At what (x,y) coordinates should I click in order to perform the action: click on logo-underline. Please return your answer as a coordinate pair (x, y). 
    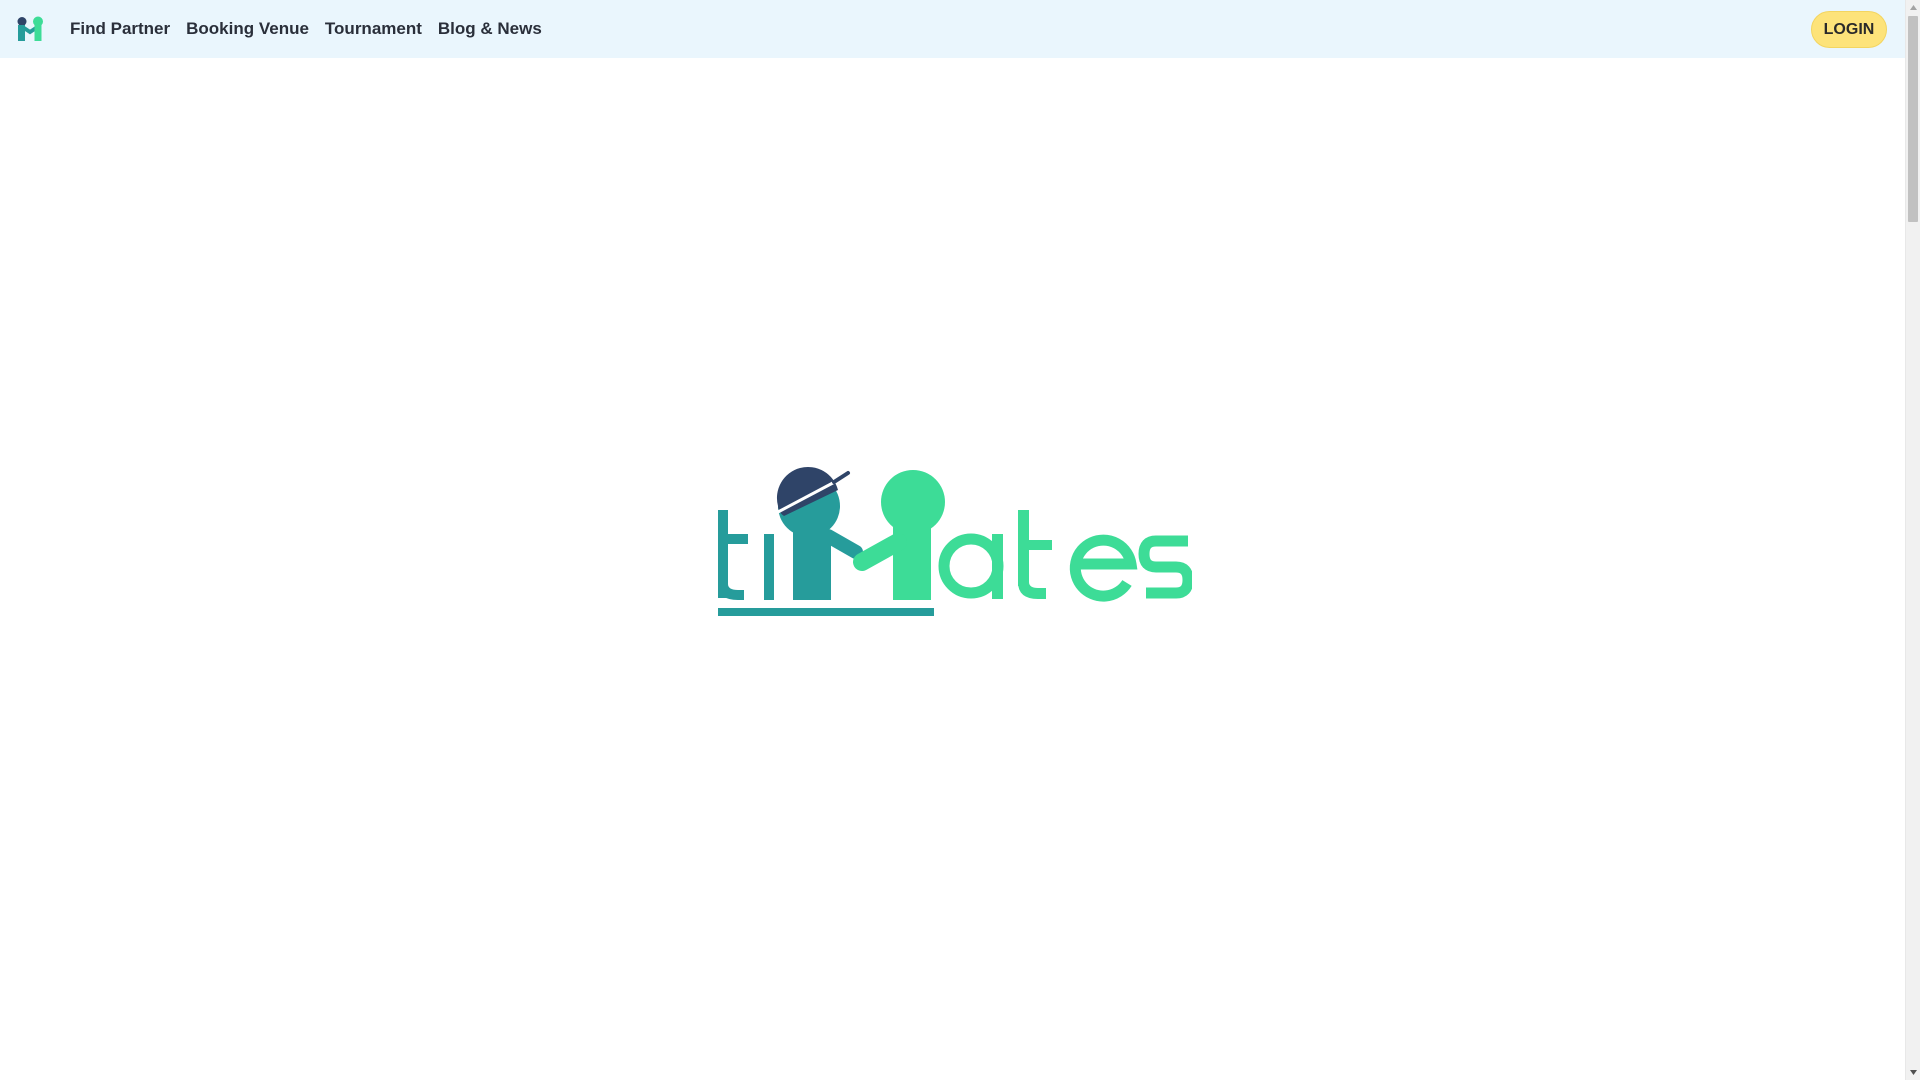
    Looking at the image, I should click on (826, 612).